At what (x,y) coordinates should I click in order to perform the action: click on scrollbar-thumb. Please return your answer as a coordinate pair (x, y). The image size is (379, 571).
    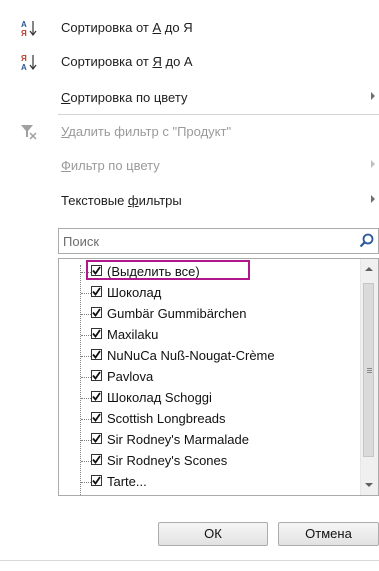
    Looking at the image, I should click on (368, 370).